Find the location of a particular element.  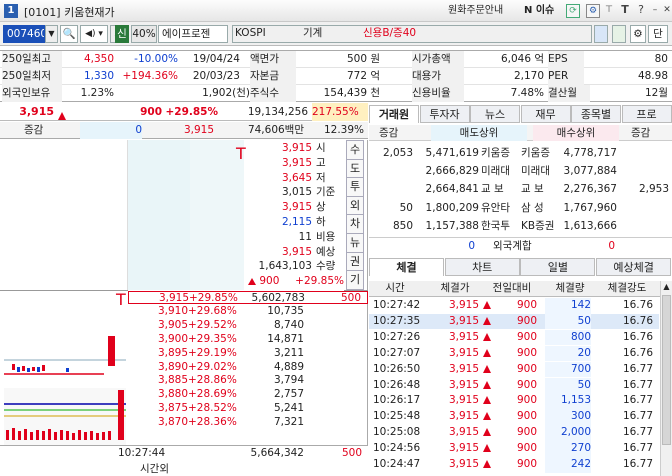

link-icon: ⟳ is located at coordinates (573, 11).